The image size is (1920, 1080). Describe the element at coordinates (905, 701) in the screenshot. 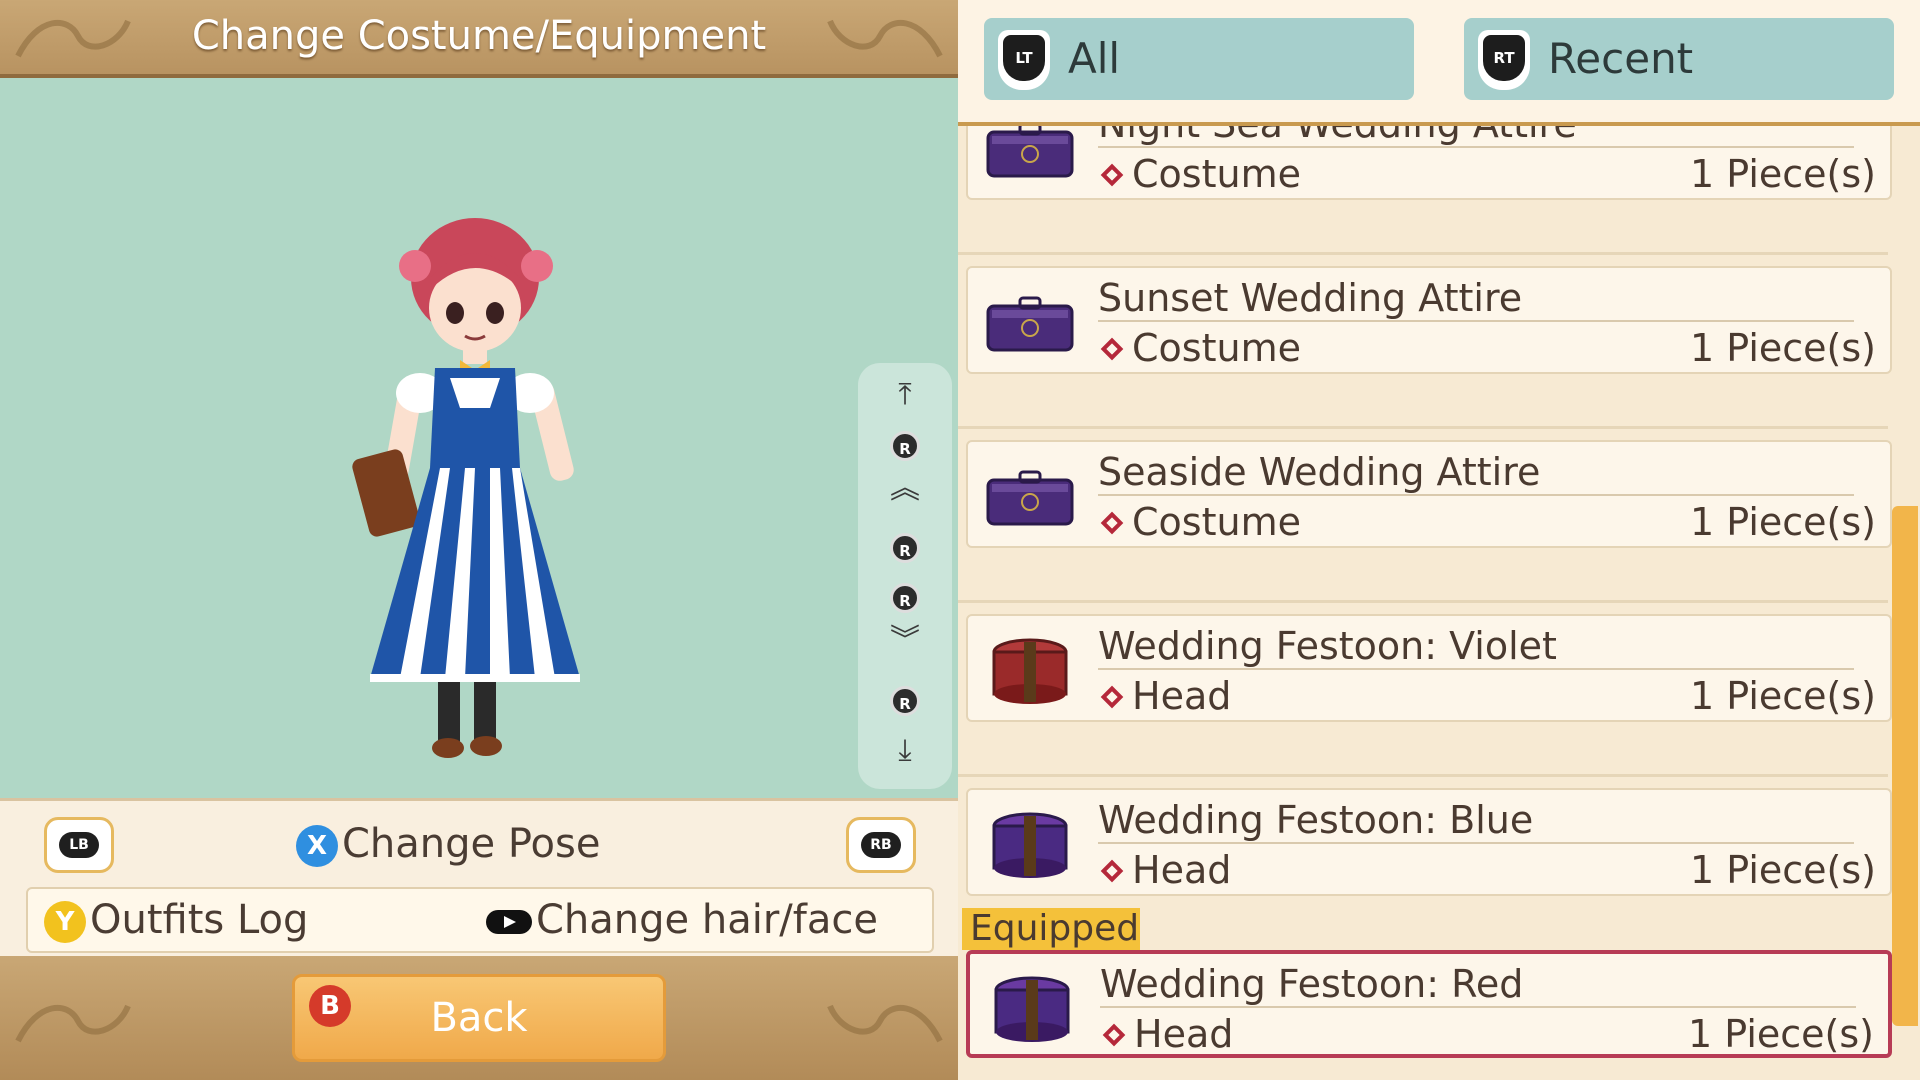

I see `camera-down-stick-icon: R` at that location.